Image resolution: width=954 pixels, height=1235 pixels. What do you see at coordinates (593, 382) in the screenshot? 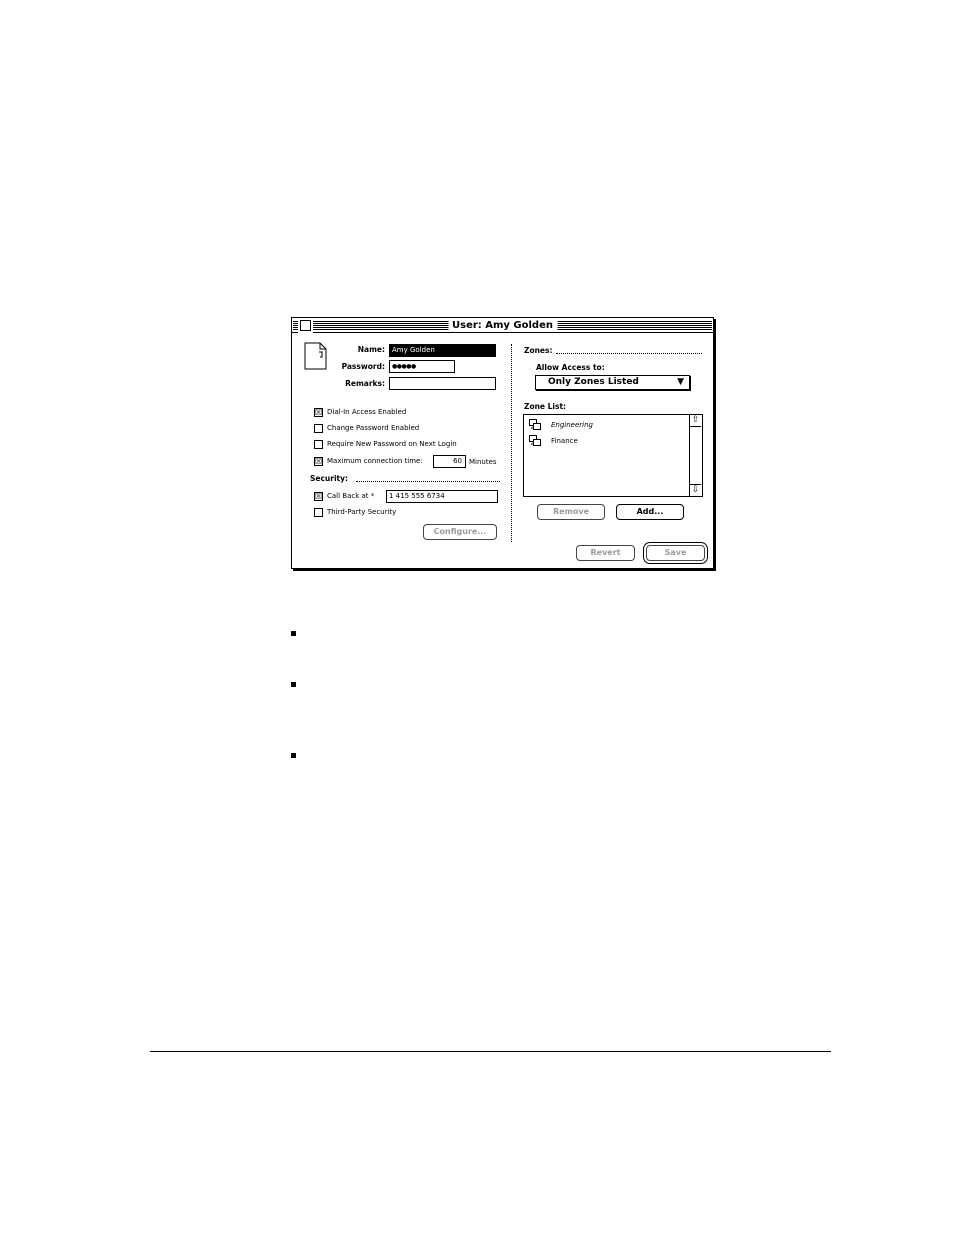
I see `allow-access-value: Only Zones Listed` at bounding box center [593, 382].